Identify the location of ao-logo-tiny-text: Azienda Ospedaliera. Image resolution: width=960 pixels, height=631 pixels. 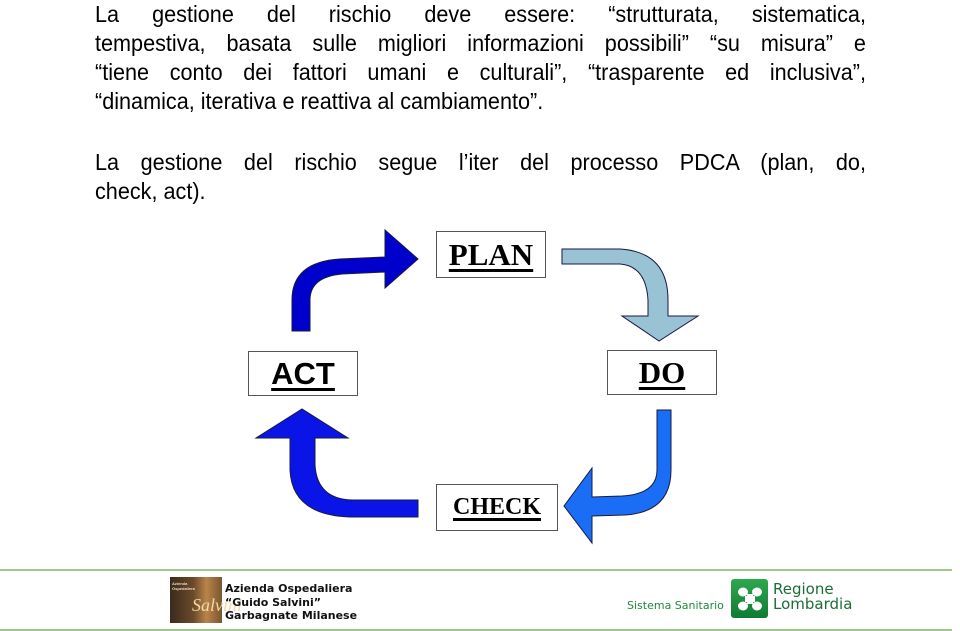
(183, 586).